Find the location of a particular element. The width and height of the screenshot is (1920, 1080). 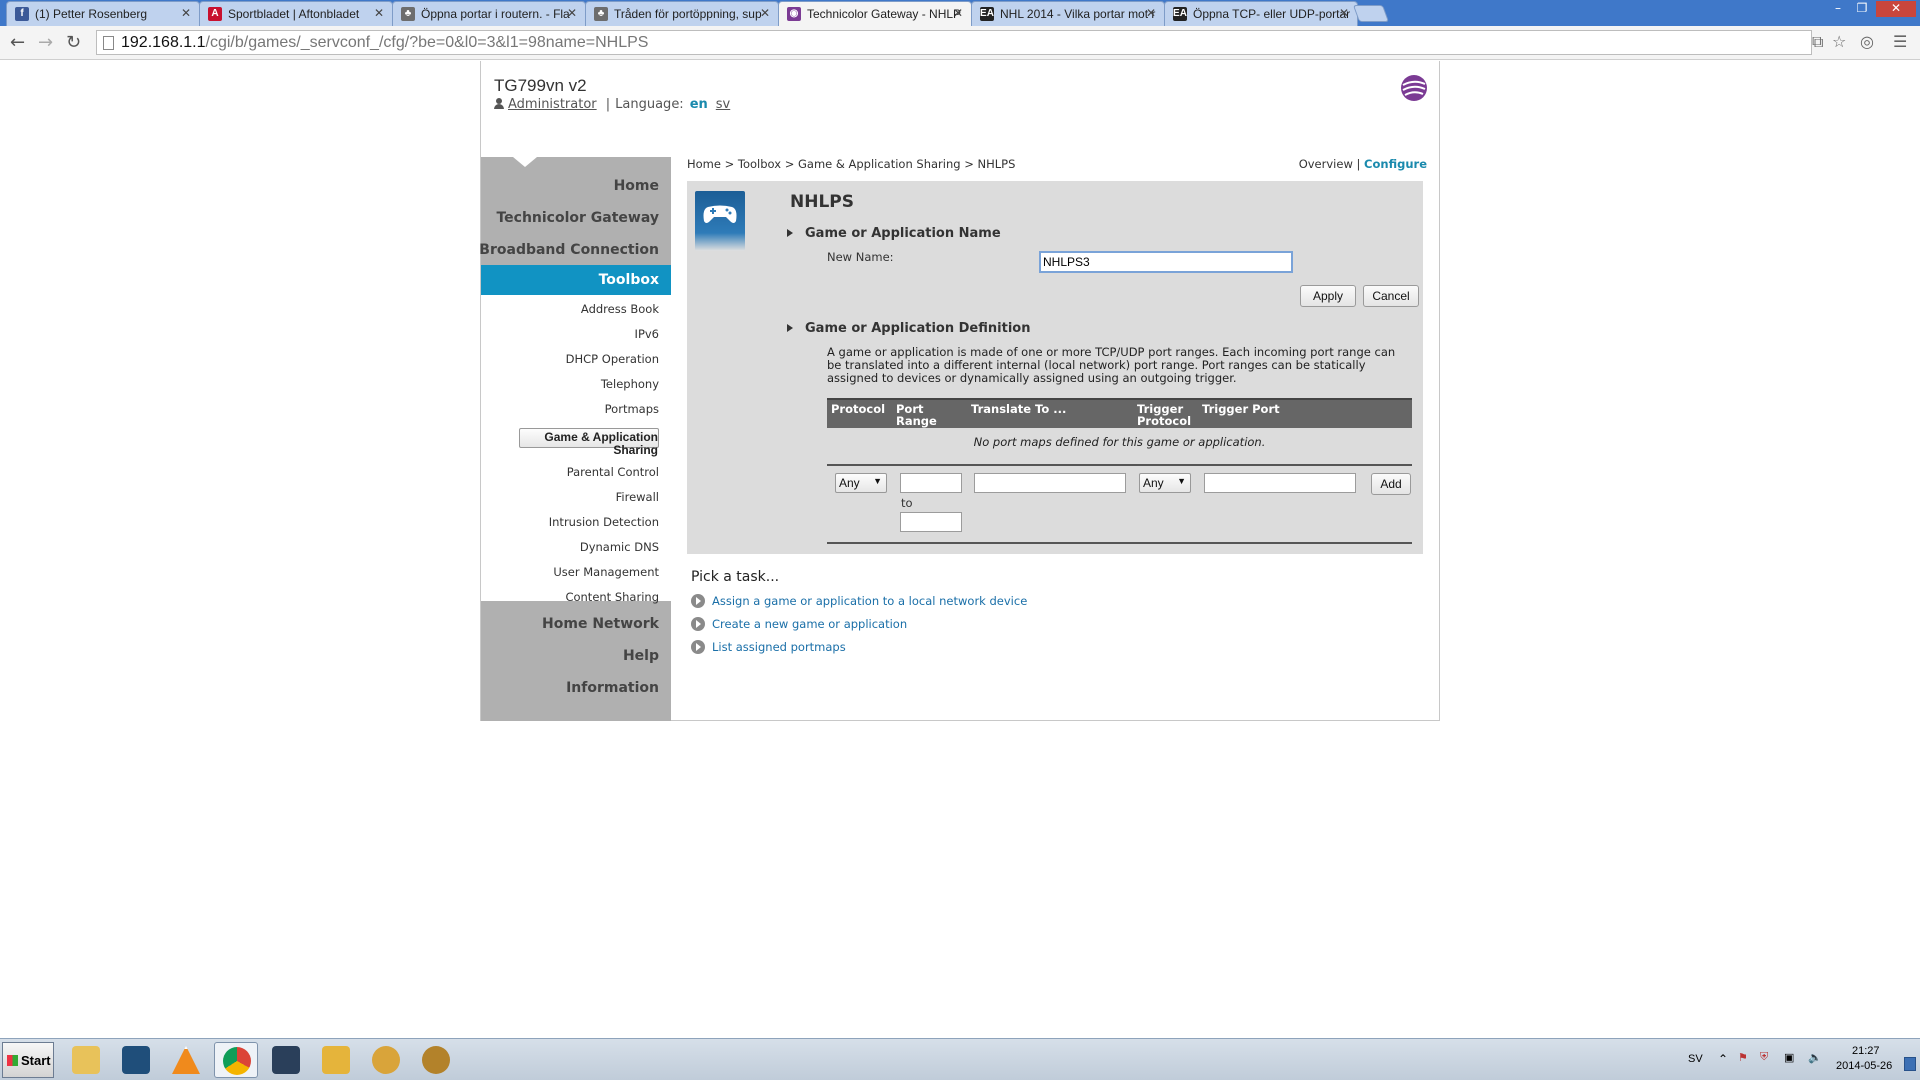

aftonbladet-icon: A is located at coordinates (215, 14).